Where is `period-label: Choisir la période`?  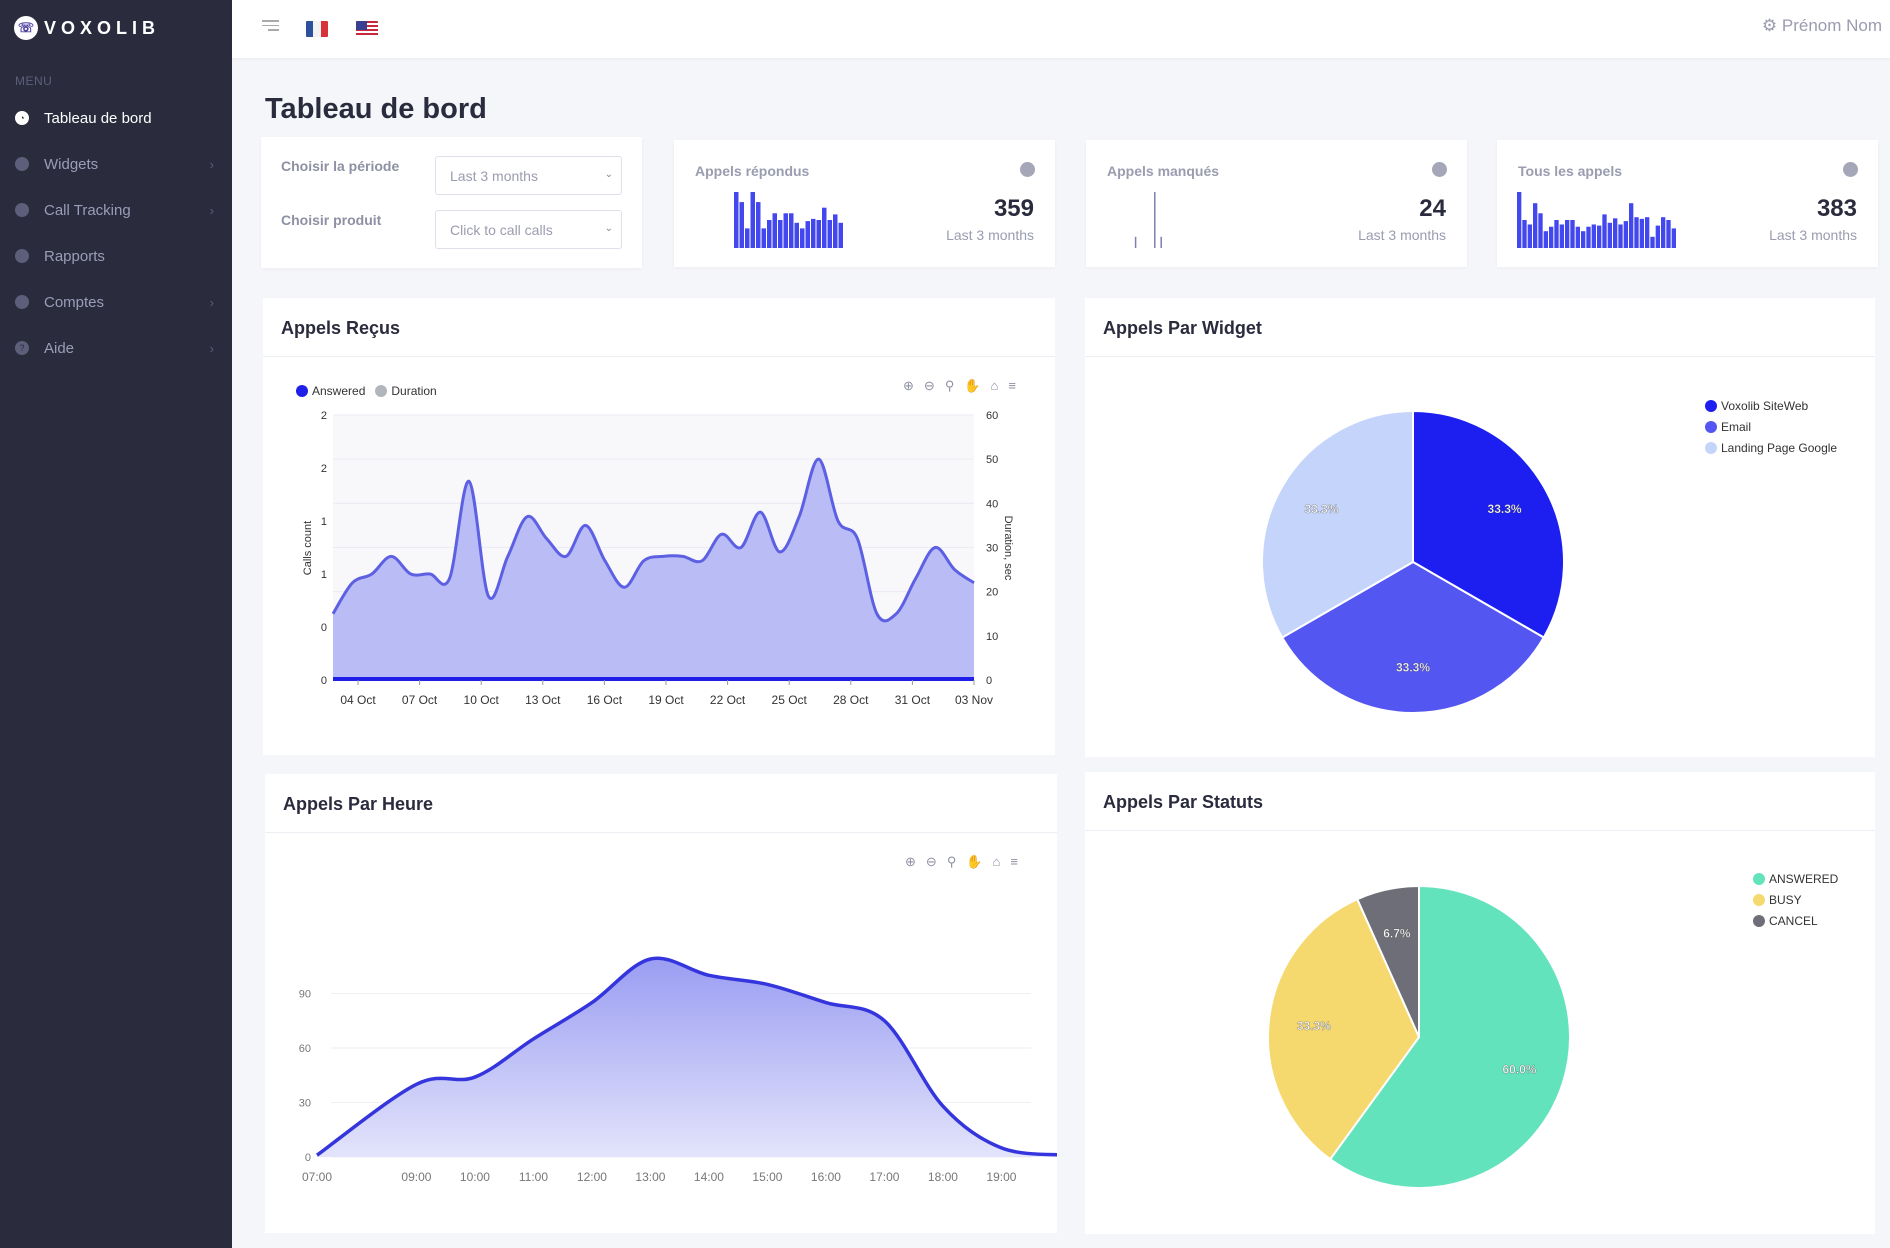 period-label: Choisir la période is located at coordinates (340, 166).